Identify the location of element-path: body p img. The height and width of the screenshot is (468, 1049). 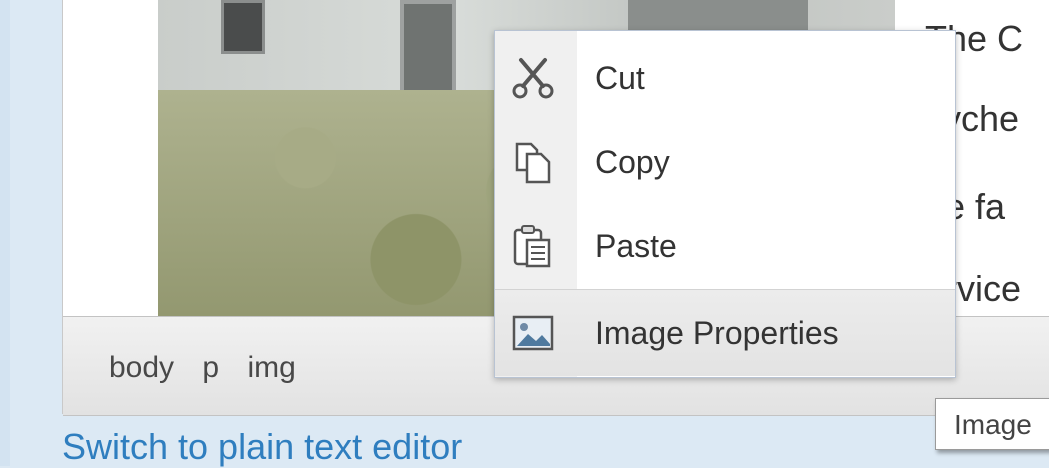
(212, 368).